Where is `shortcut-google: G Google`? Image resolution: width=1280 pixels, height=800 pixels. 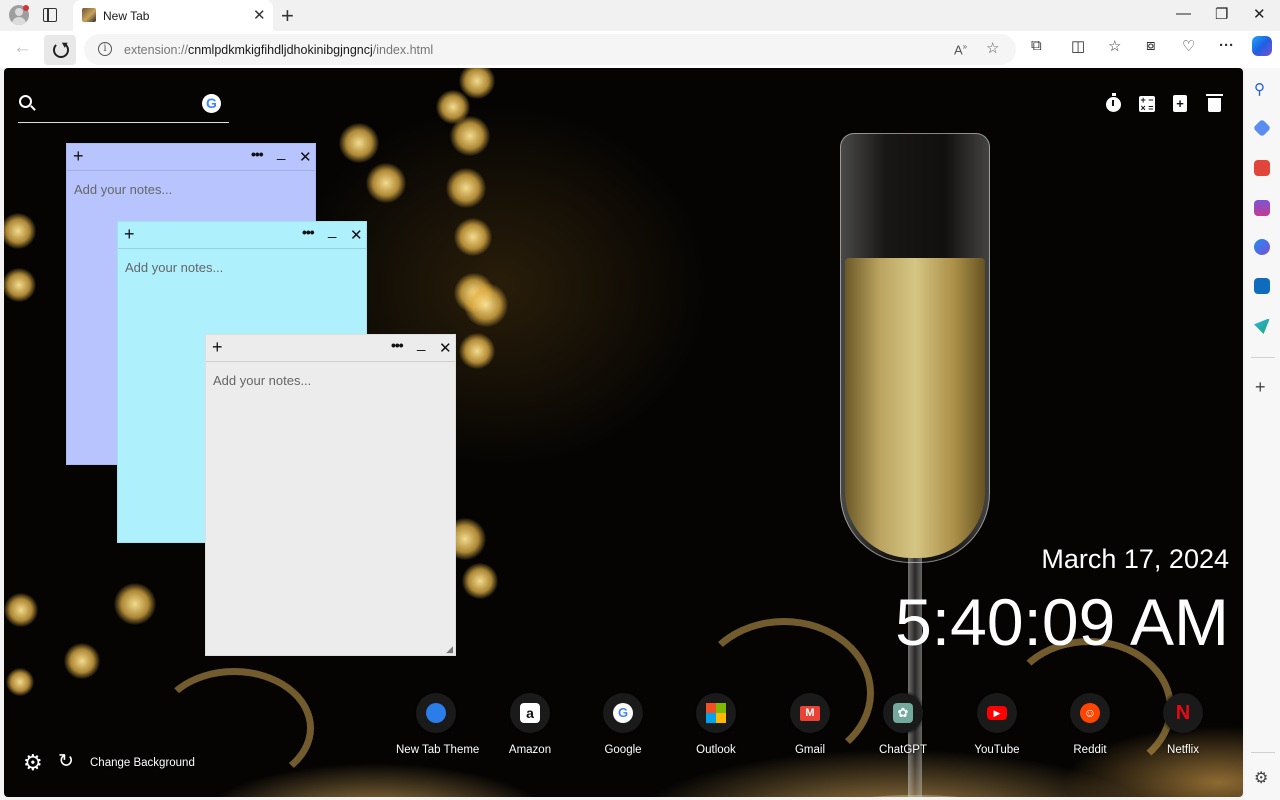 shortcut-google: G Google is located at coordinates (623, 724).